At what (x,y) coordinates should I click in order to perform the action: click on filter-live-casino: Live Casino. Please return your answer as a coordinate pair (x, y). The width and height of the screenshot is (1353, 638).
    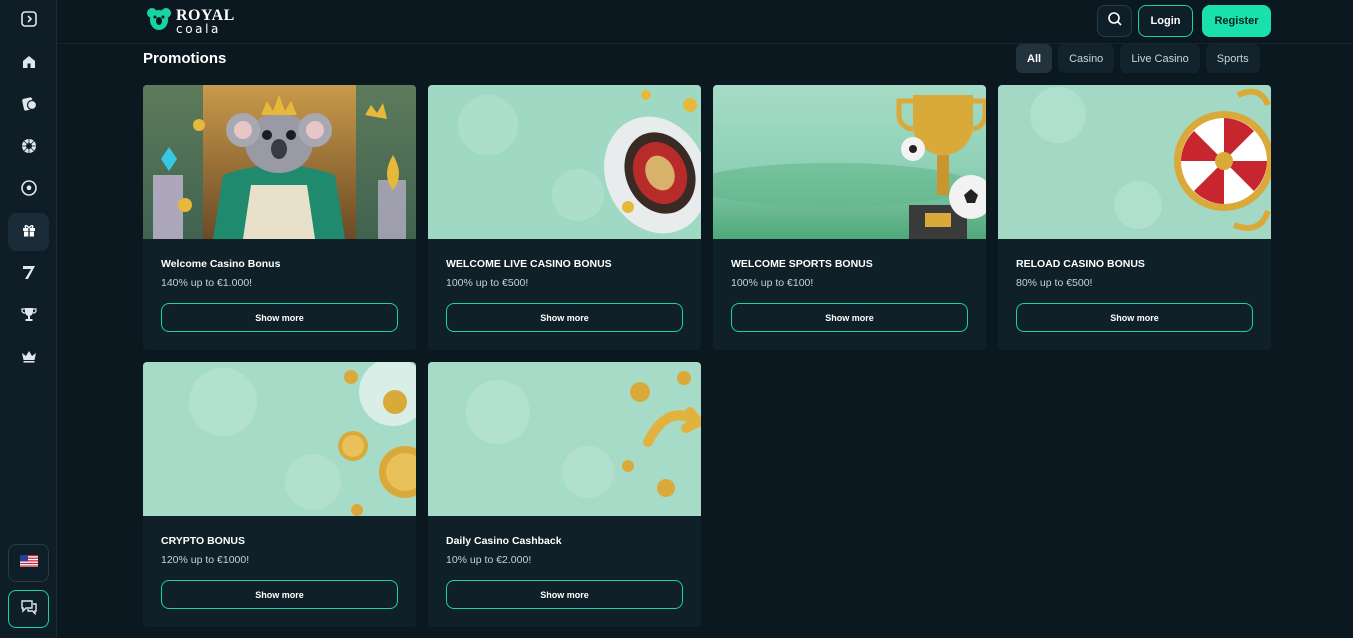
    Looking at the image, I should click on (1160, 58).